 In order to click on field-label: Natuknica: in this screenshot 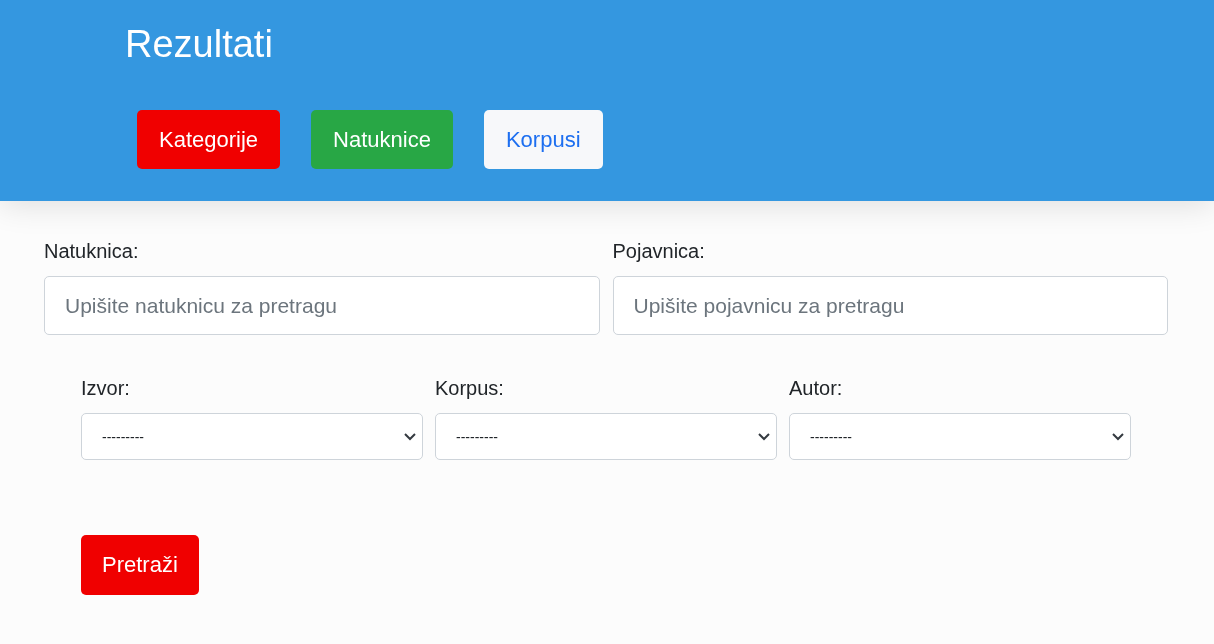, I will do `click(92, 251)`.